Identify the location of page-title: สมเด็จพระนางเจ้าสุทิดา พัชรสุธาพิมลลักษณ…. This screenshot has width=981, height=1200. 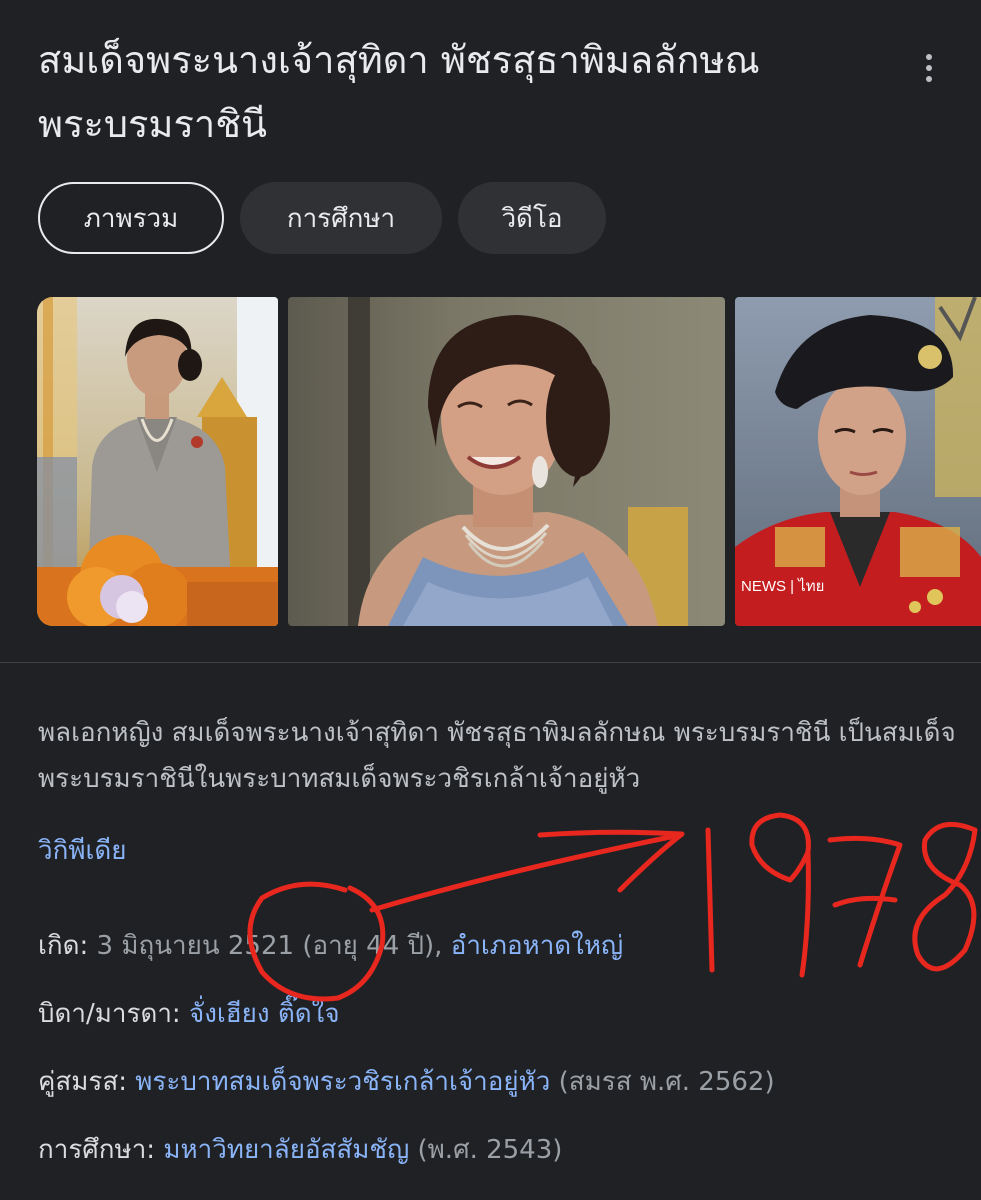
(399, 92).